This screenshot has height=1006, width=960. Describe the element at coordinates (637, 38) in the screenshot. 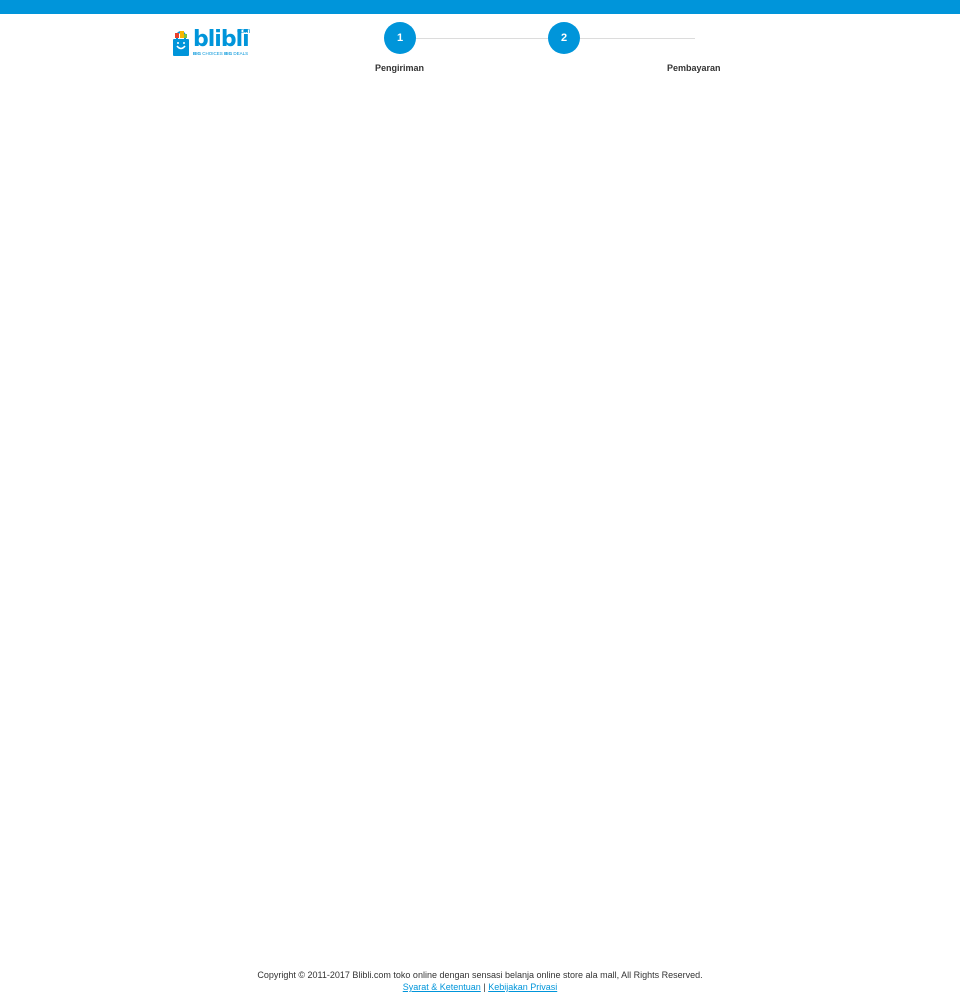

I see `step-connector-trailing` at that location.